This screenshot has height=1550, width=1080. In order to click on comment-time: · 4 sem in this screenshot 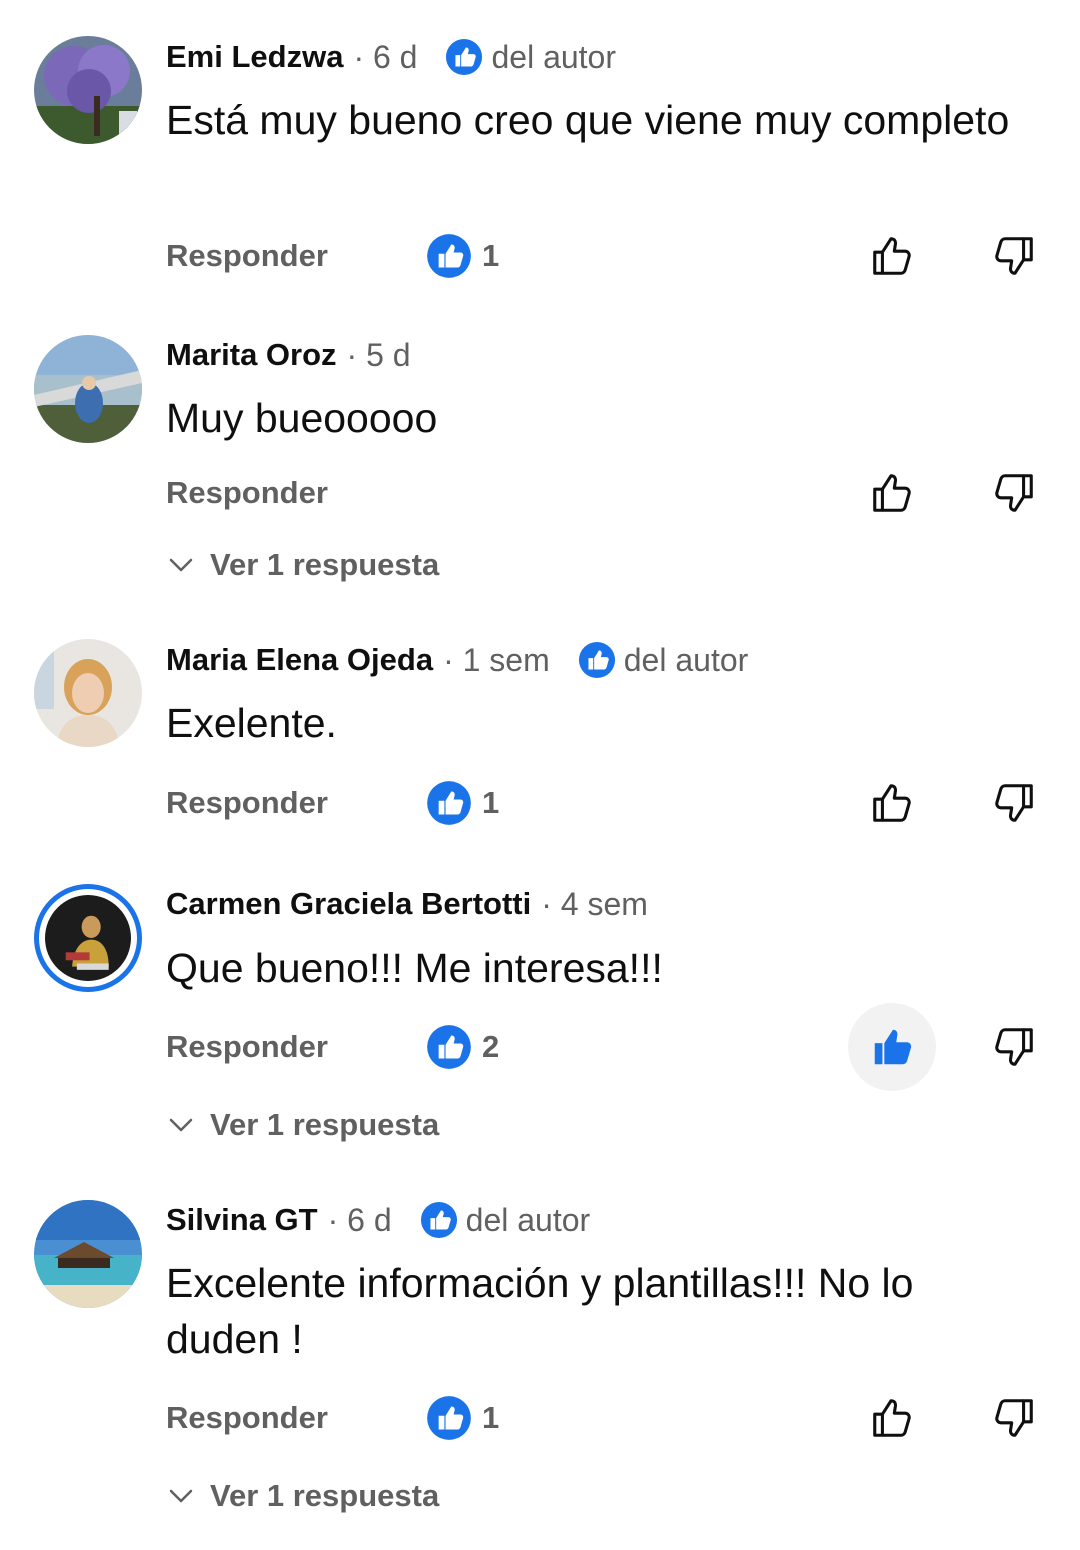, I will do `click(594, 903)`.